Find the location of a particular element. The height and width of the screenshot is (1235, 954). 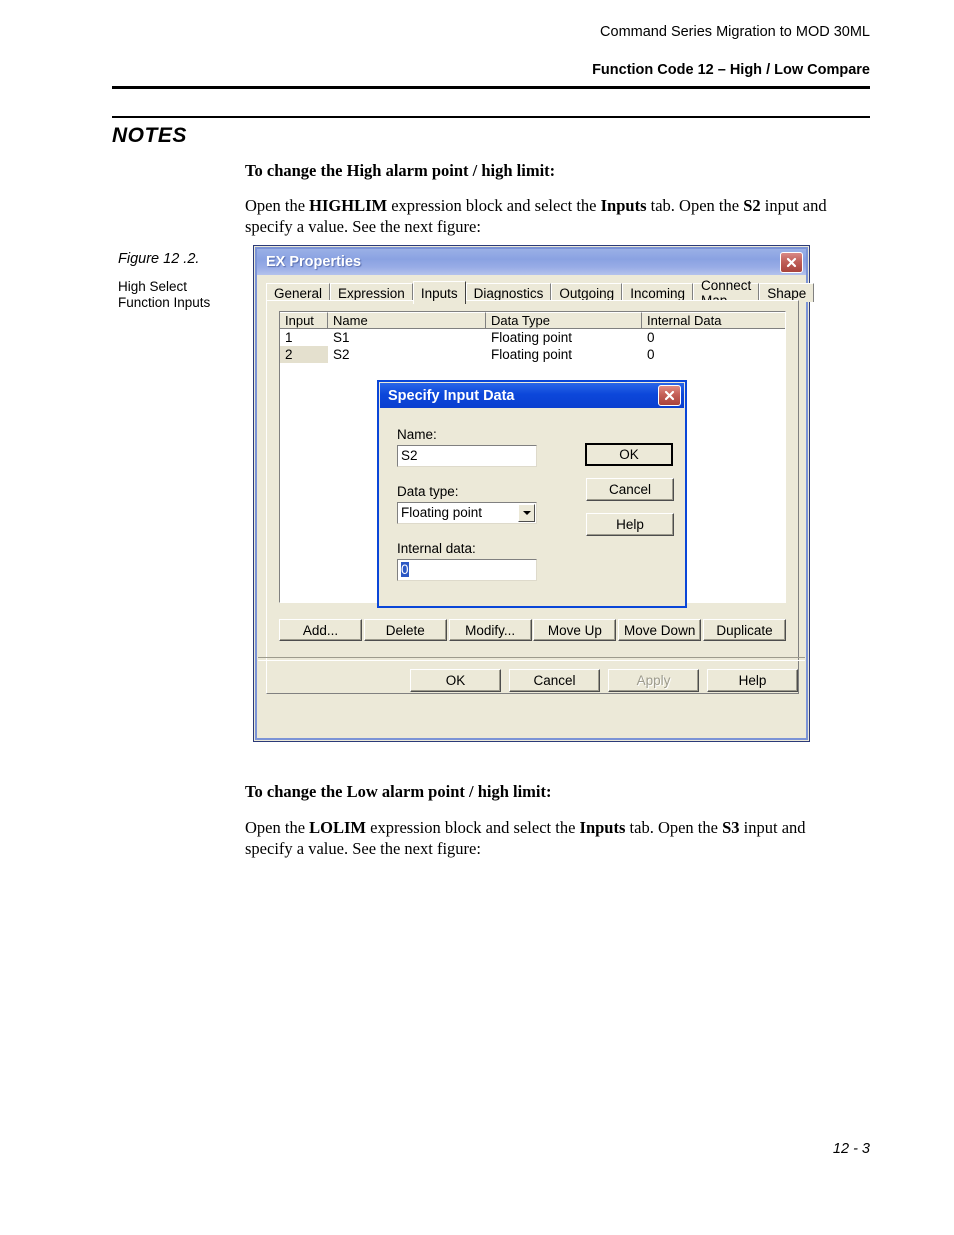

s1-text-b: expression block and select the is located at coordinates (494, 205).